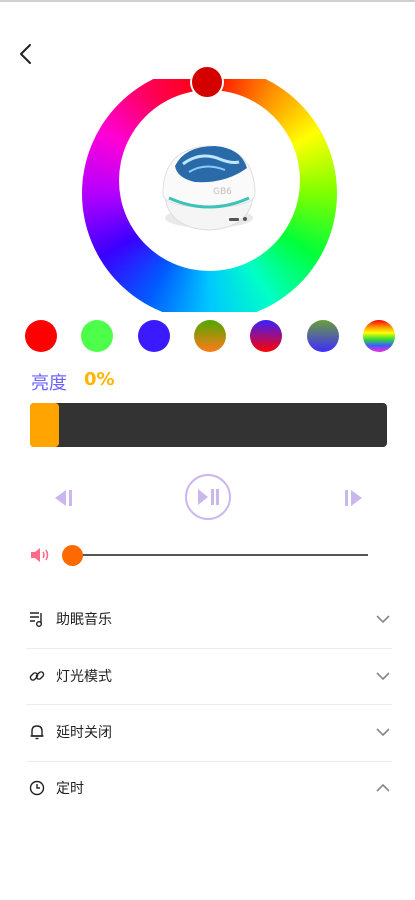 The height and width of the screenshot is (900, 415). What do you see at coordinates (63, 498) in the screenshot?
I see `previous-icon` at bounding box center [63, 498].